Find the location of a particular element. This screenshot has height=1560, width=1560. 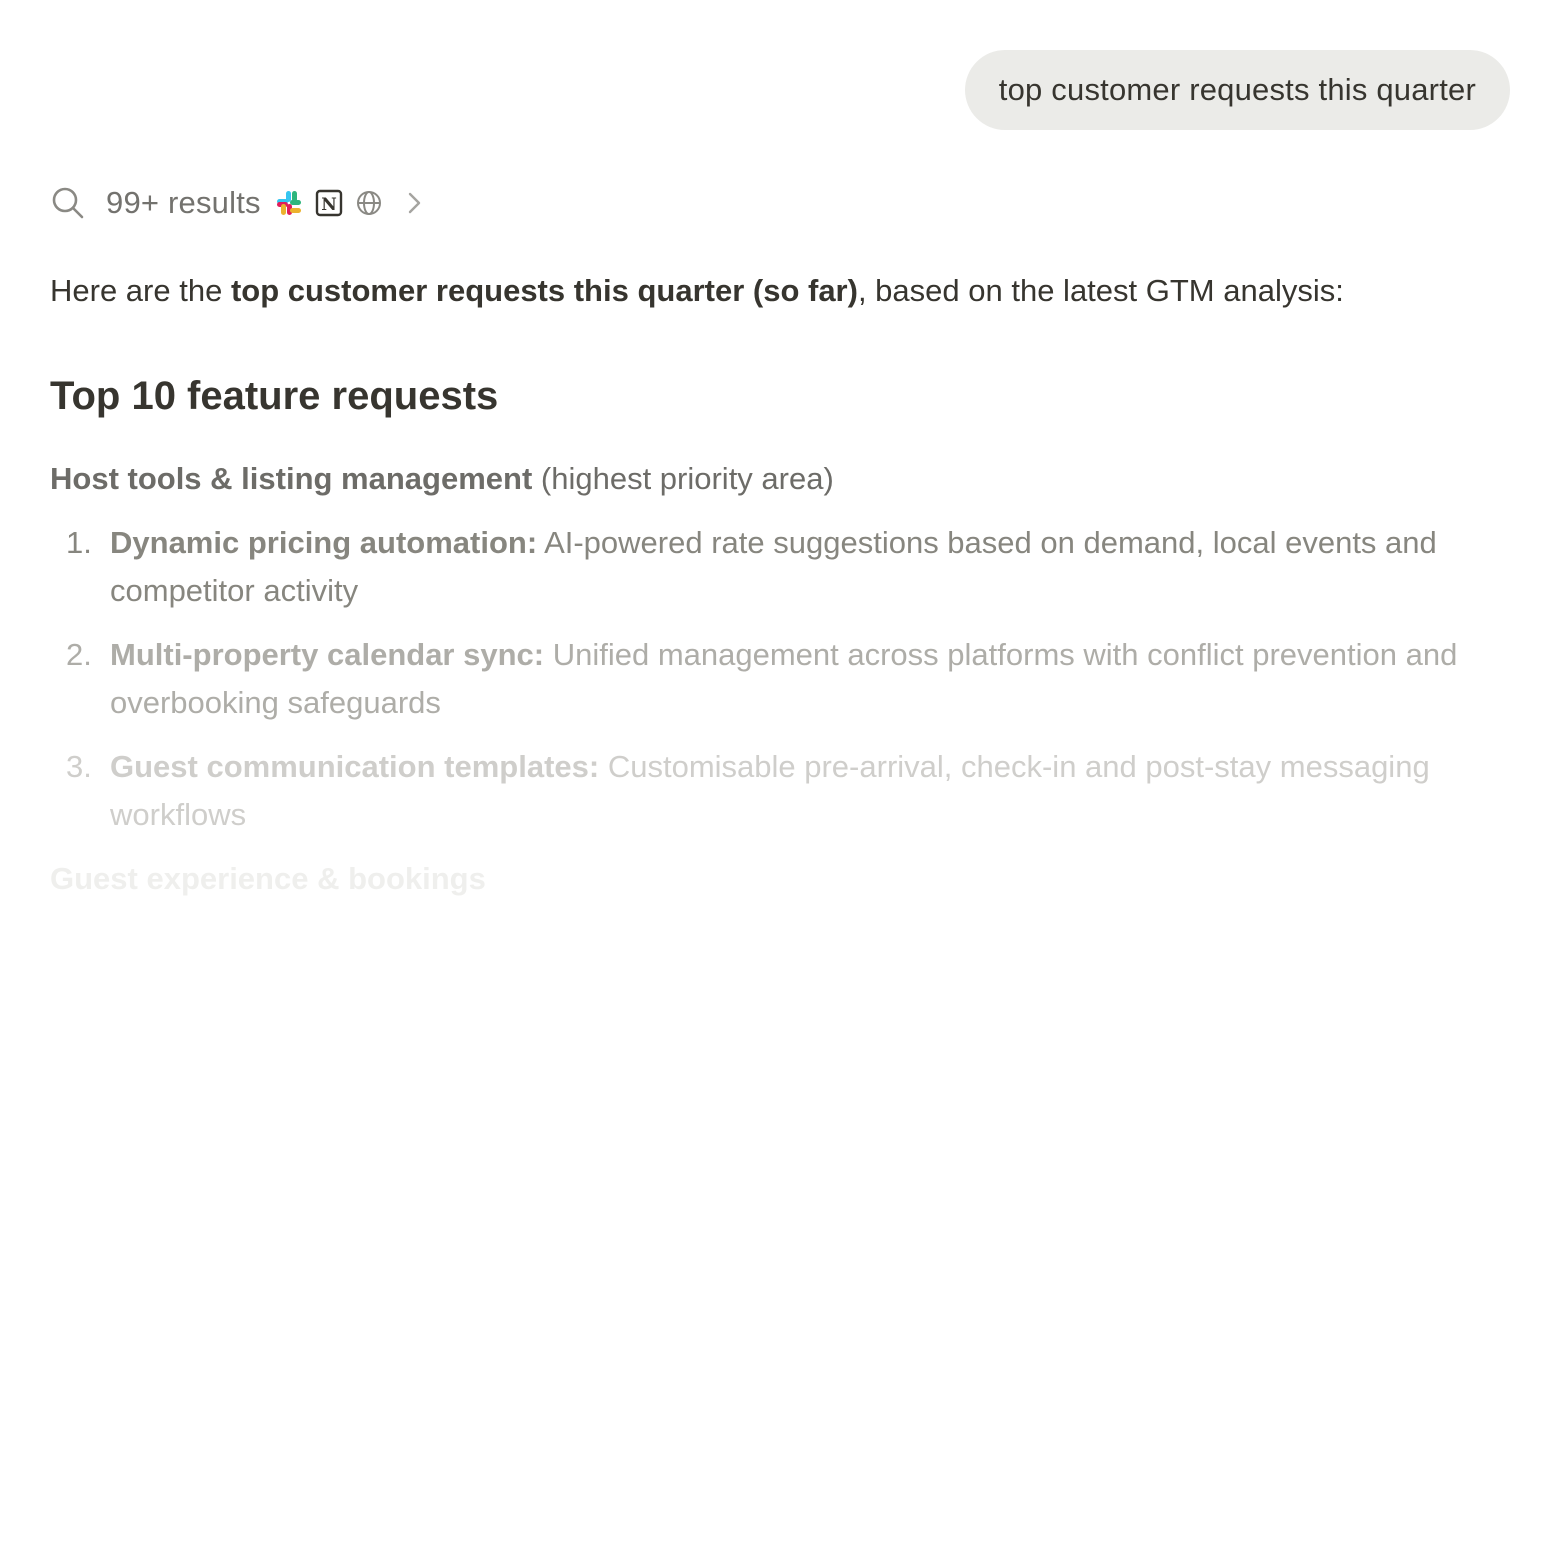

search-icon is located at coordinates (68, 203).